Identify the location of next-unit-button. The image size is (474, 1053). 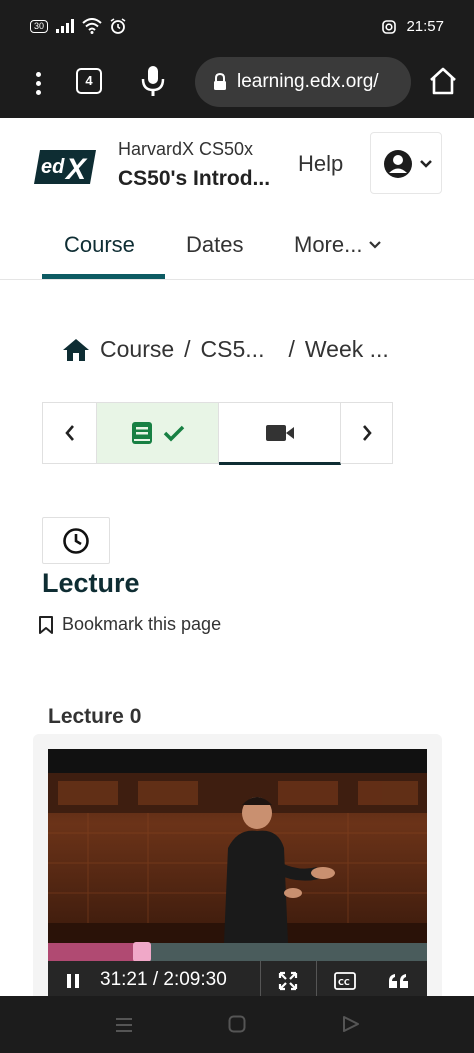
(367, 433).